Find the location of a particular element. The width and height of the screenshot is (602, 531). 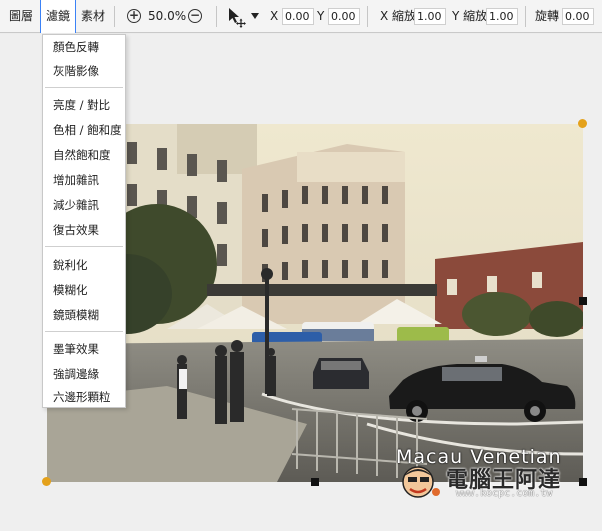

move-tool-icon is located at coordinates (244, 17).